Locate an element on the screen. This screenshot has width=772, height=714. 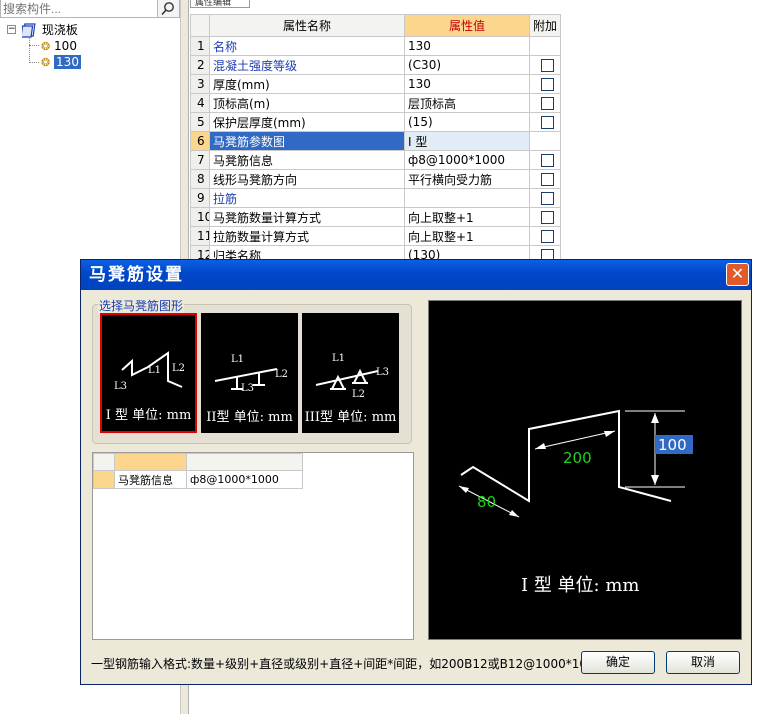
column-header-extra: 附加 is located at coordinates (545, 25).